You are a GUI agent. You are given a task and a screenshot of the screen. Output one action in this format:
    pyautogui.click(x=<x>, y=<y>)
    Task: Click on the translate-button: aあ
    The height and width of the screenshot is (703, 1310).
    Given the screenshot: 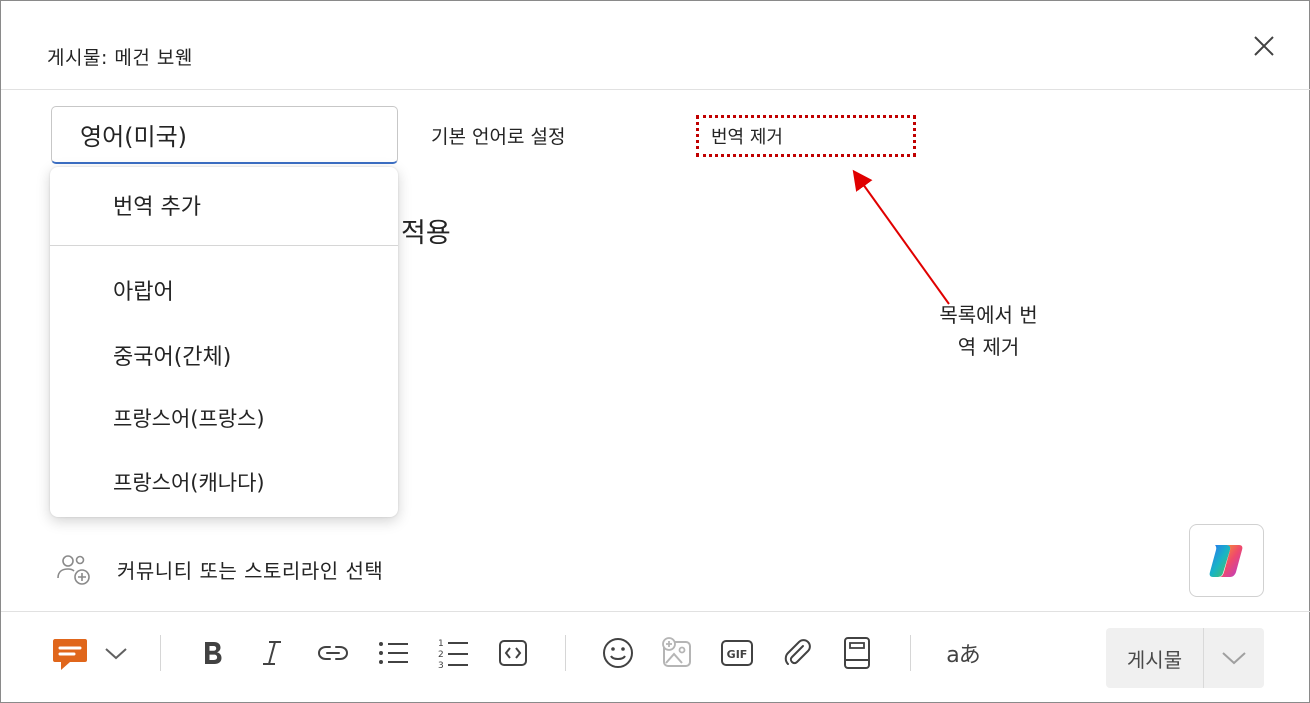 What is the action you would take?
    pyautogui.click(x=963, y=653)
    